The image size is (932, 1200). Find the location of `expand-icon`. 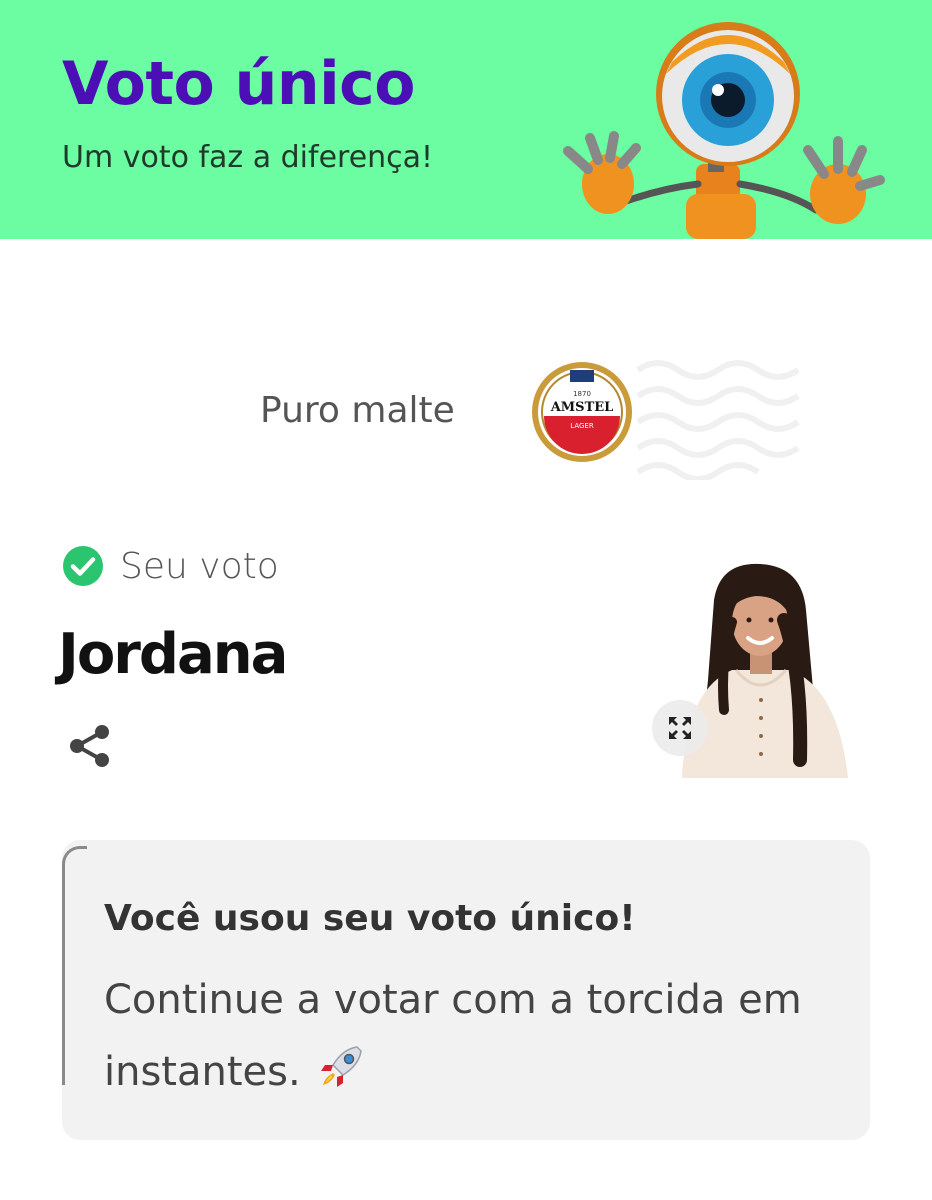

expand-icon is located at coordinates (680, 728).